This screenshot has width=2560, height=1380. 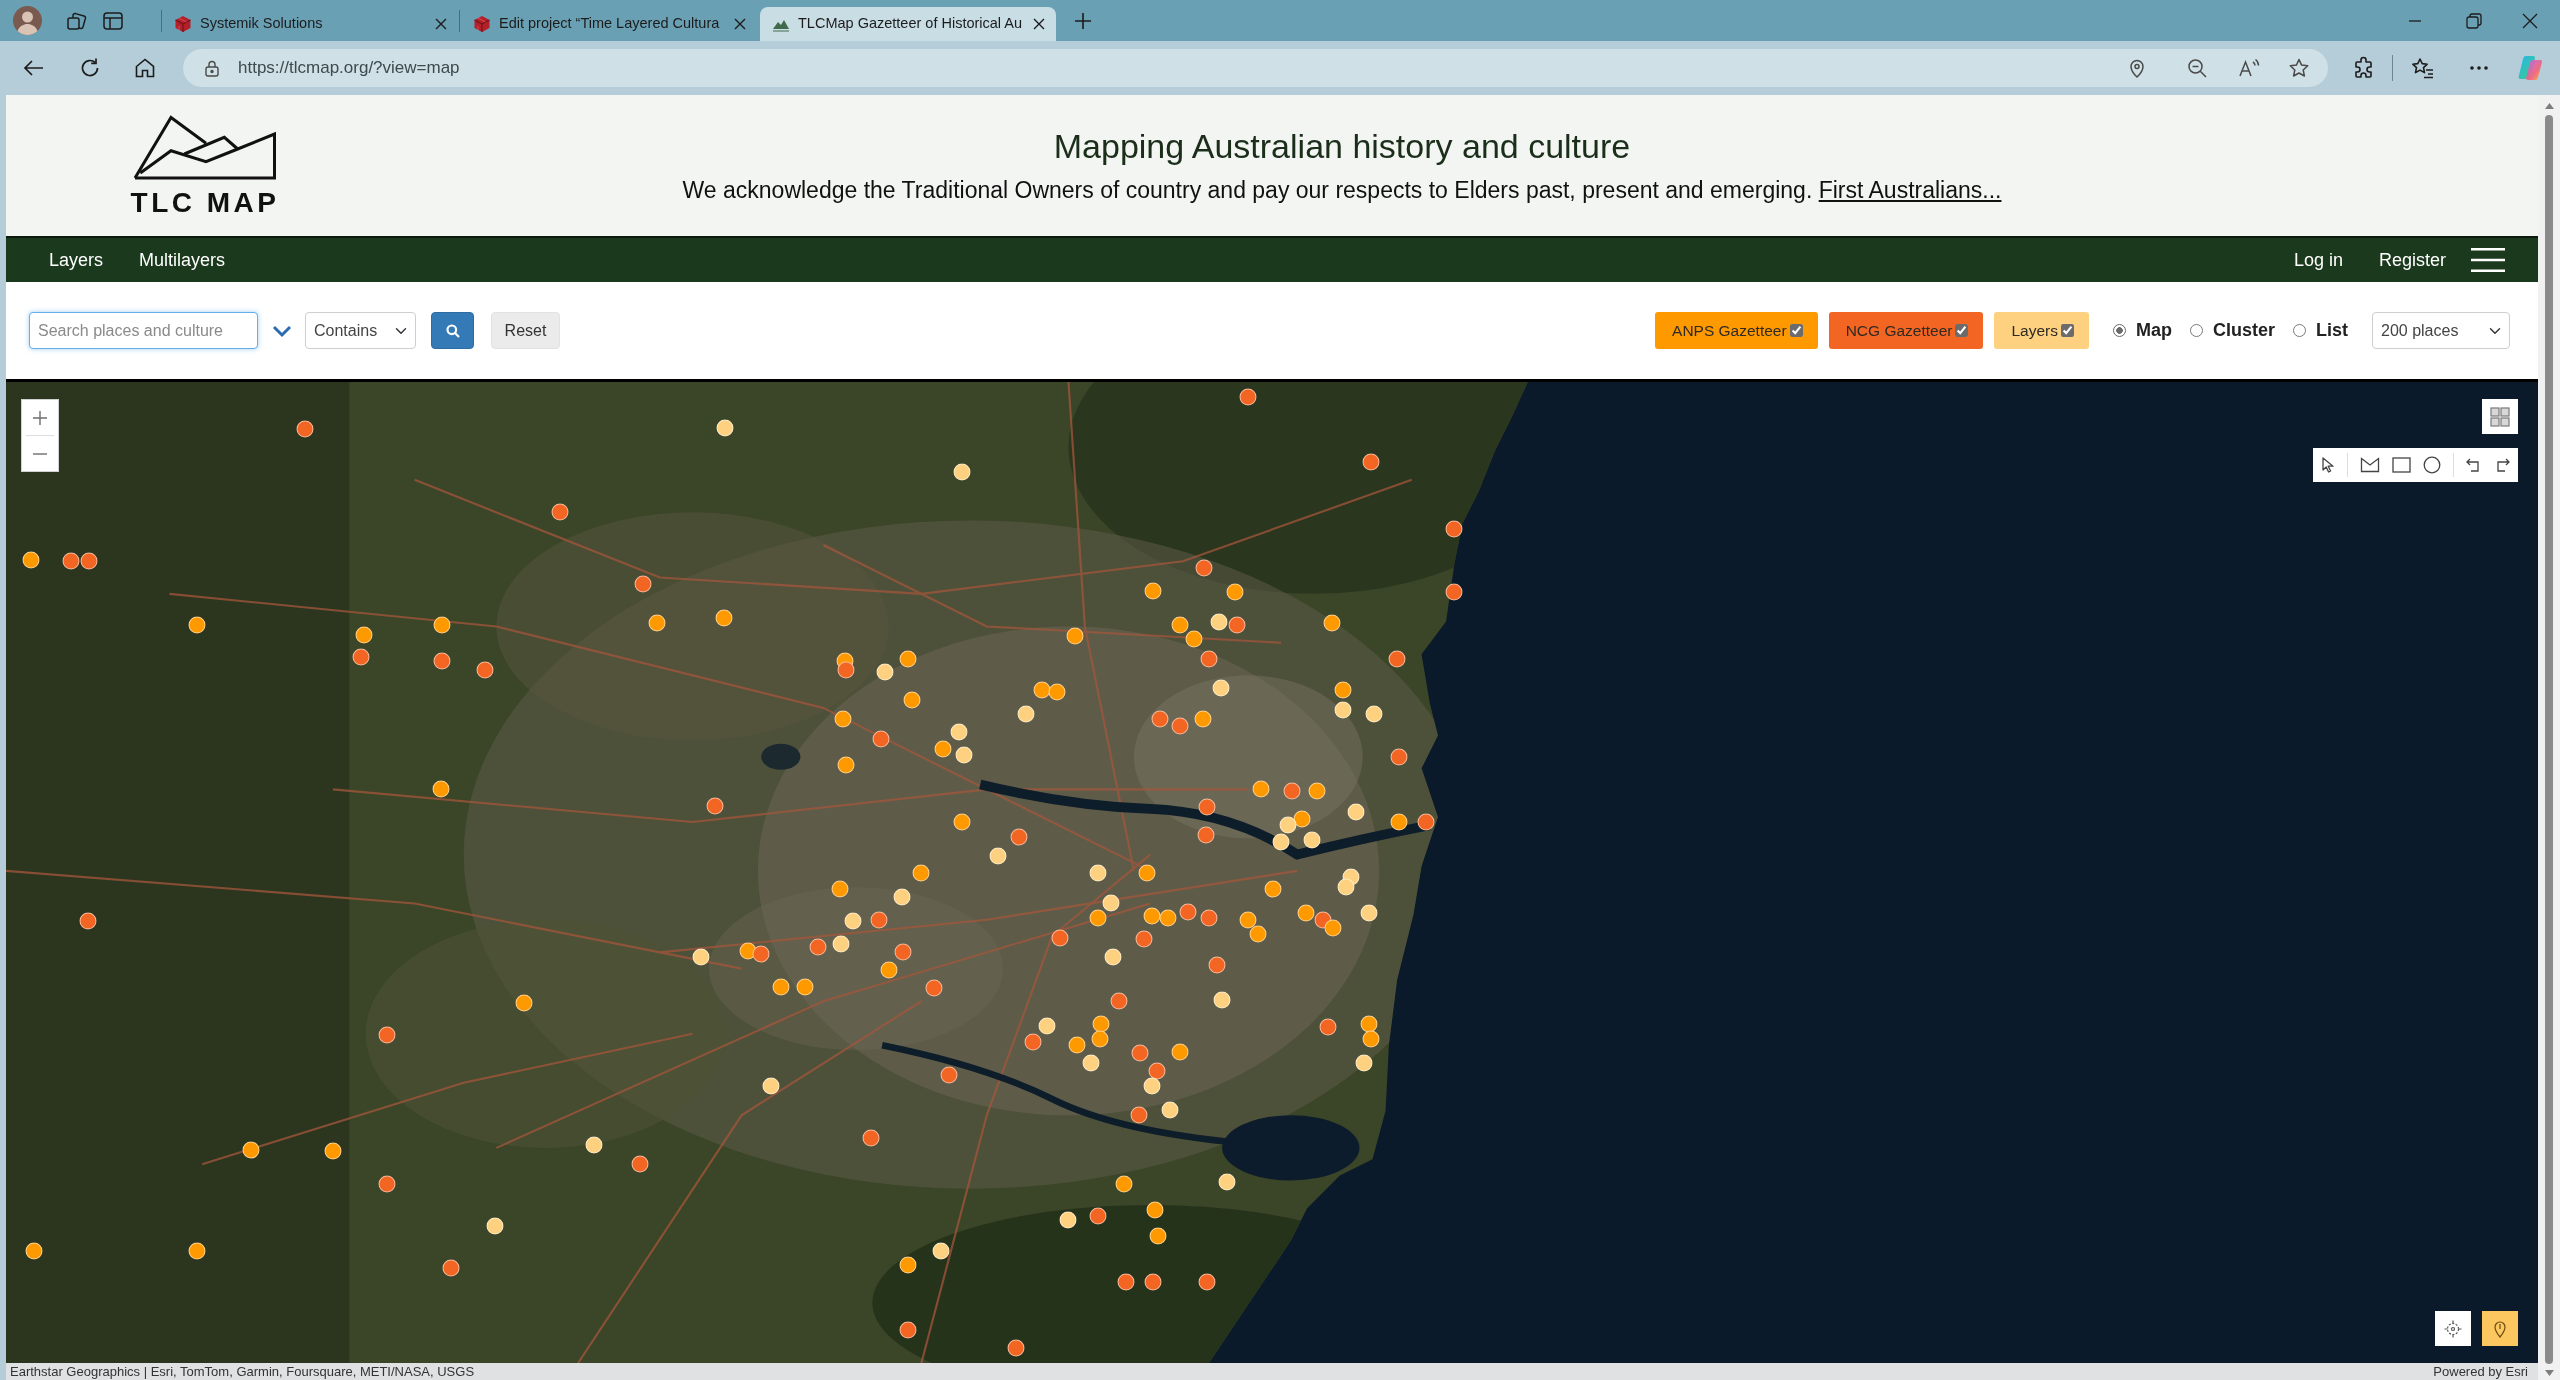 What do you see at coordinates (282, 330) in the screenshot?
I see `chevron-down-icon` at bounding box center [282, 330].